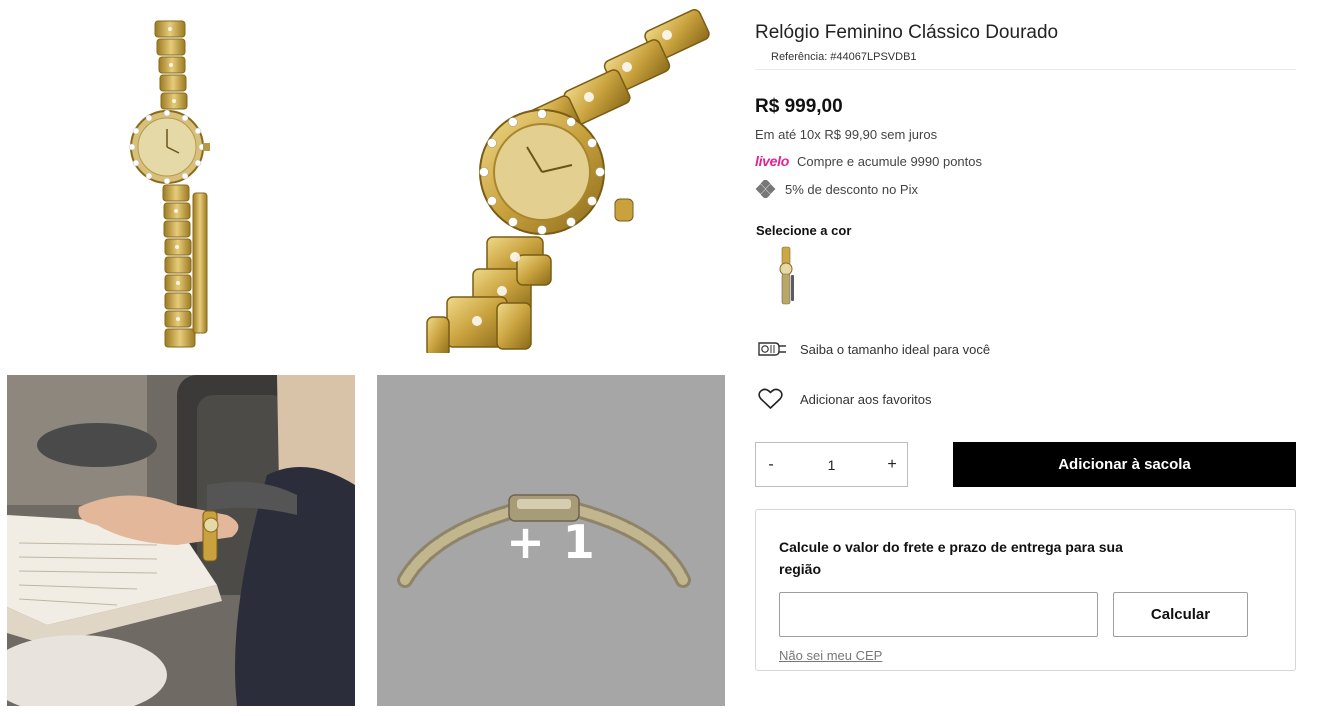  Describe the element at coordinates (895, 349) in the screenshot. I see `size-guide-text: Saiba o tamanho ideal para você` at that location.